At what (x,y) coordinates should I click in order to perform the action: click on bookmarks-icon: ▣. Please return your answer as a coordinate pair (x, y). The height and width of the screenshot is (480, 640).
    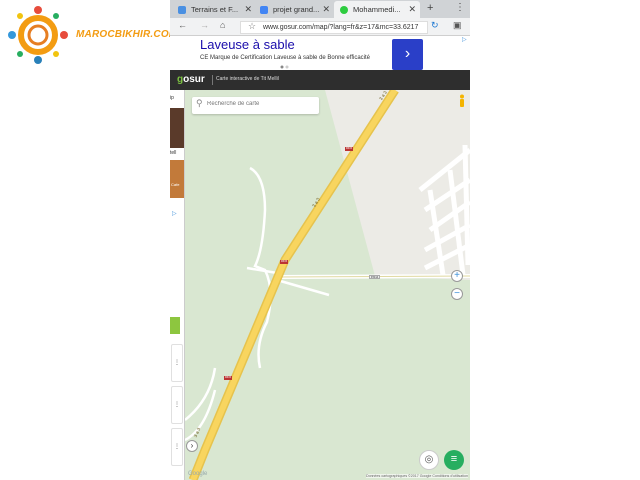
    Looking at the image, I should click on (457, 25).